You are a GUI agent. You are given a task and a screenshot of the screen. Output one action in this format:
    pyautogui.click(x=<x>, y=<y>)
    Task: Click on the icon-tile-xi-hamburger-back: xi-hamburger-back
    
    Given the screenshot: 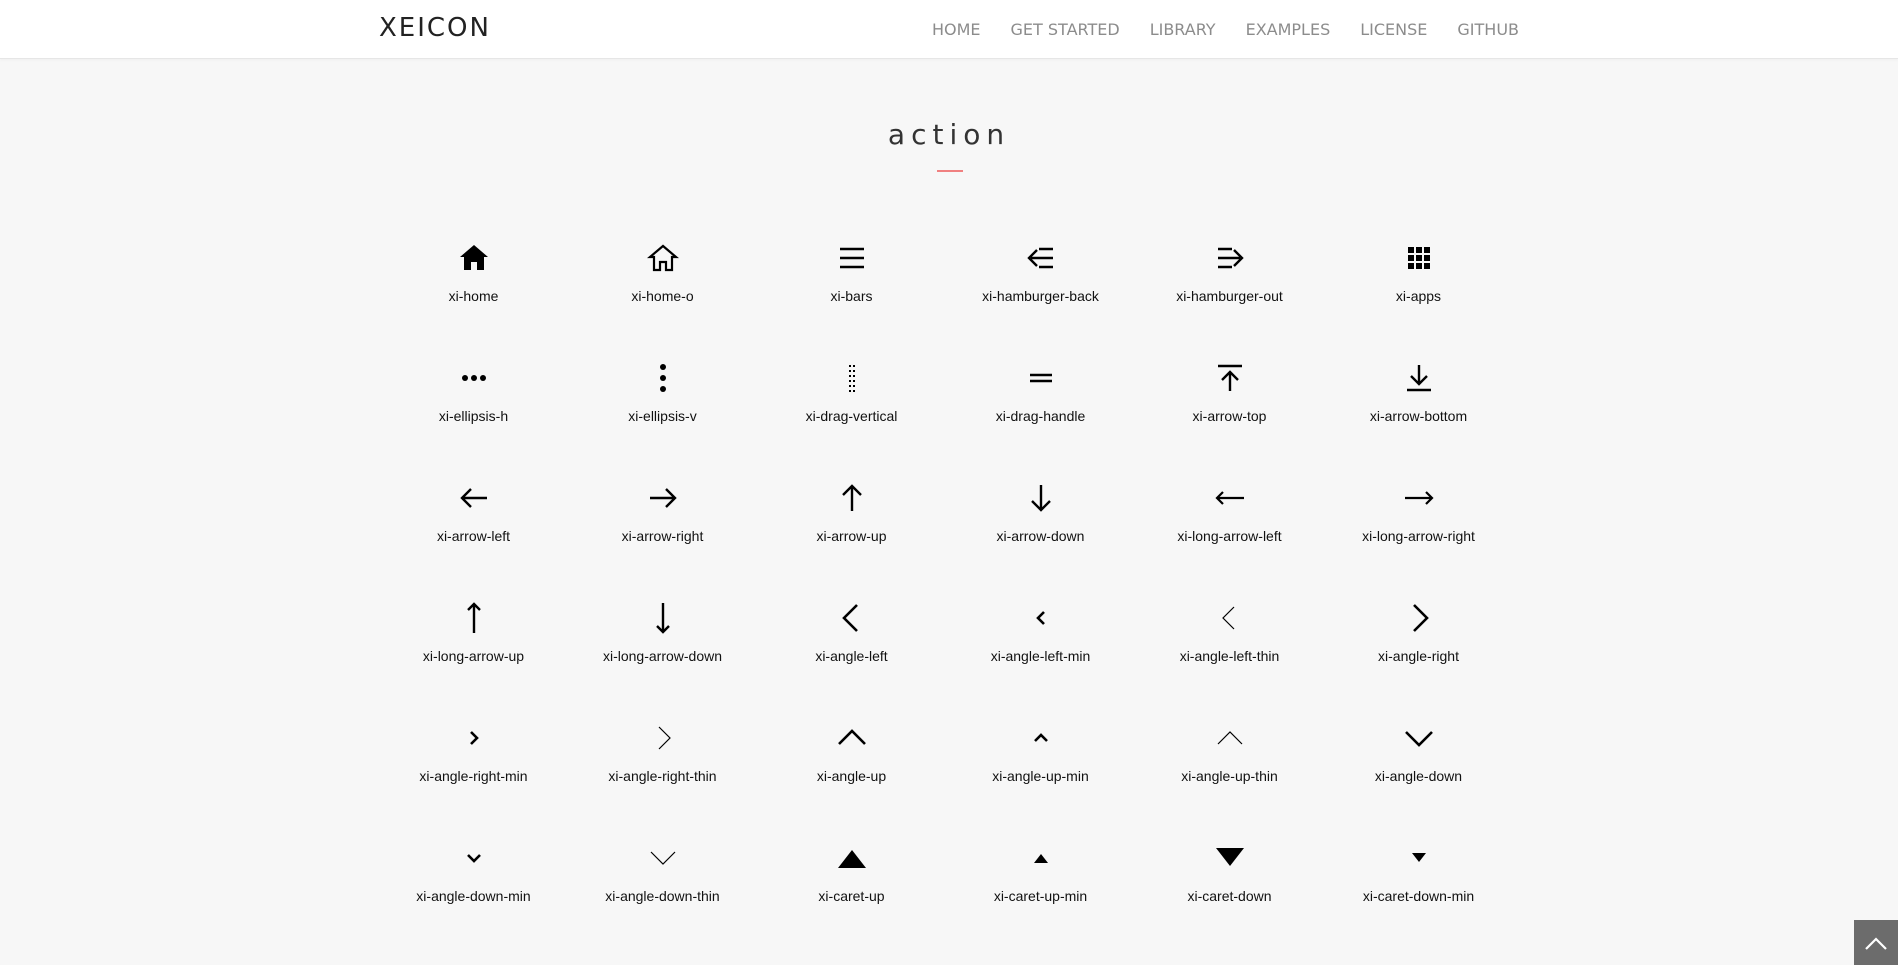 What is the action you would take?
    pyautogui.click(x=1040, y=300)
    